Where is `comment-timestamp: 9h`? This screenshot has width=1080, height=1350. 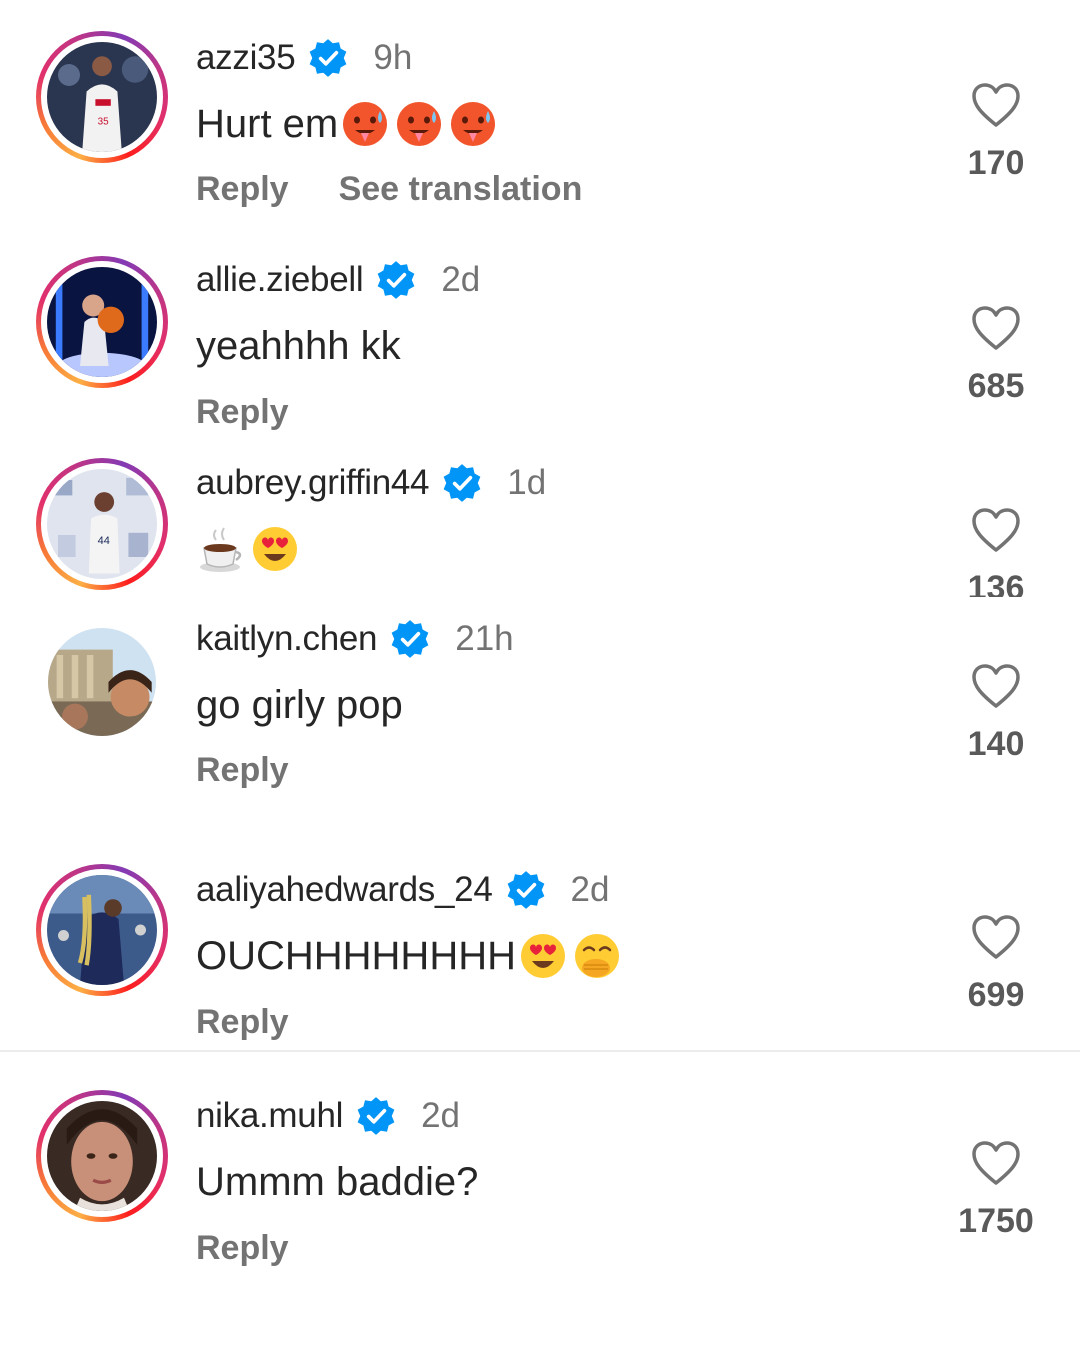
comment-timestamp: 9h is located at coordinates (393, 57).